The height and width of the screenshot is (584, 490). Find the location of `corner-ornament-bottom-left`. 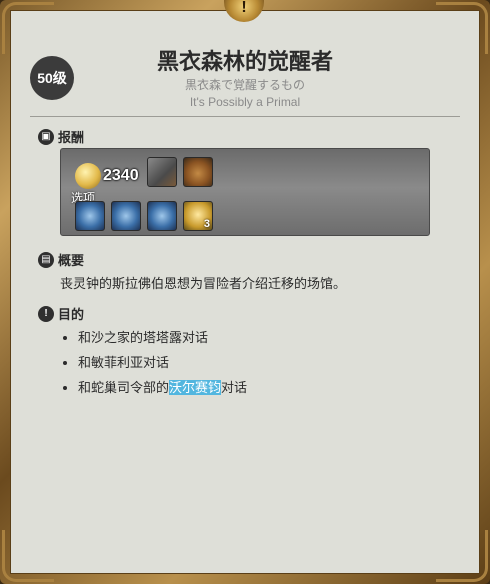

corner-ornament-bottom-left is located at coordinates (28, 556).